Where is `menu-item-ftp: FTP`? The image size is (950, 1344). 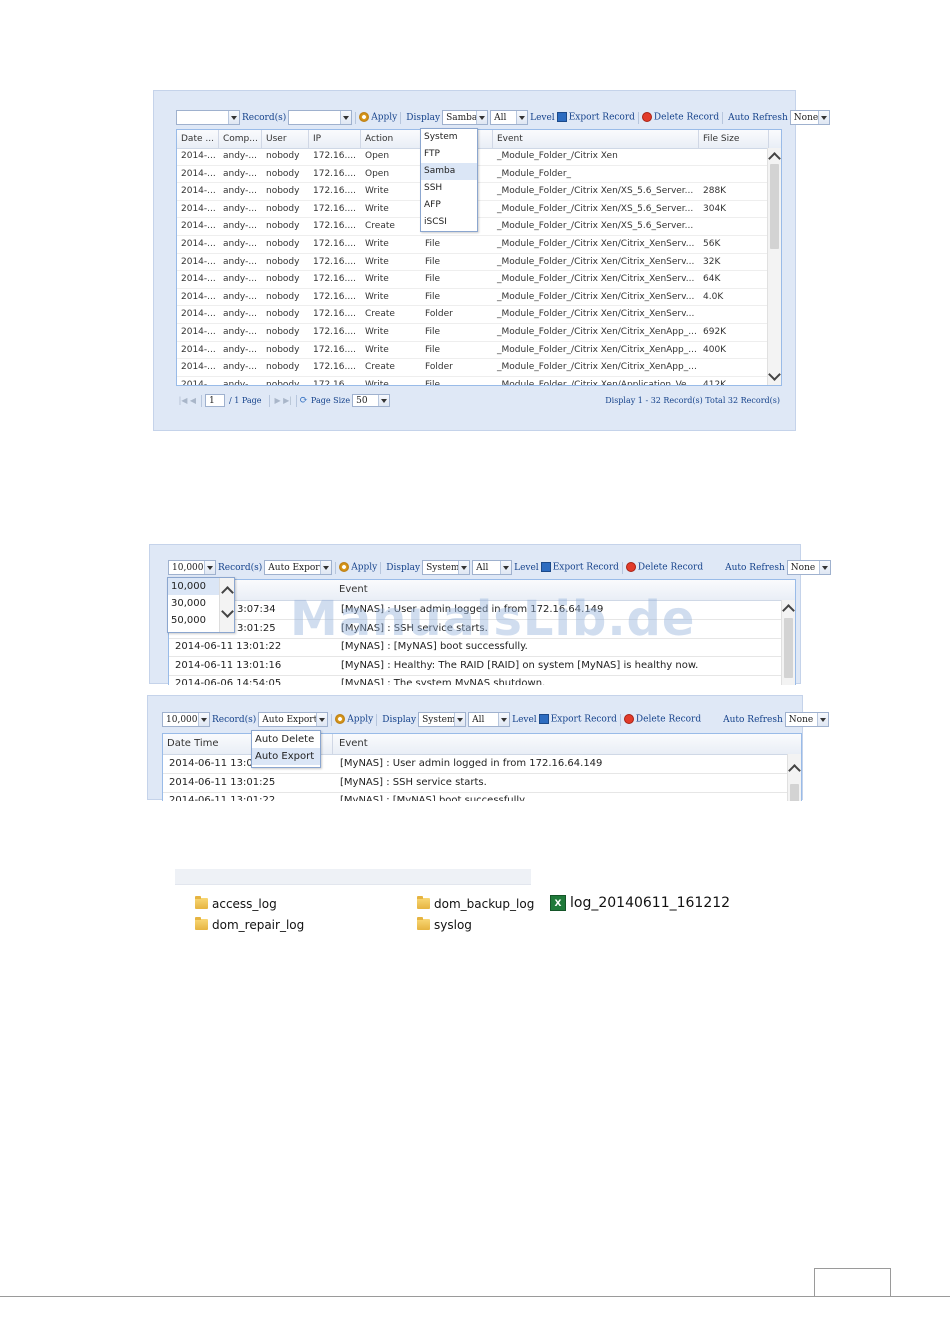
menu-item-ftp: FTP is located at coordinates (449, 154).